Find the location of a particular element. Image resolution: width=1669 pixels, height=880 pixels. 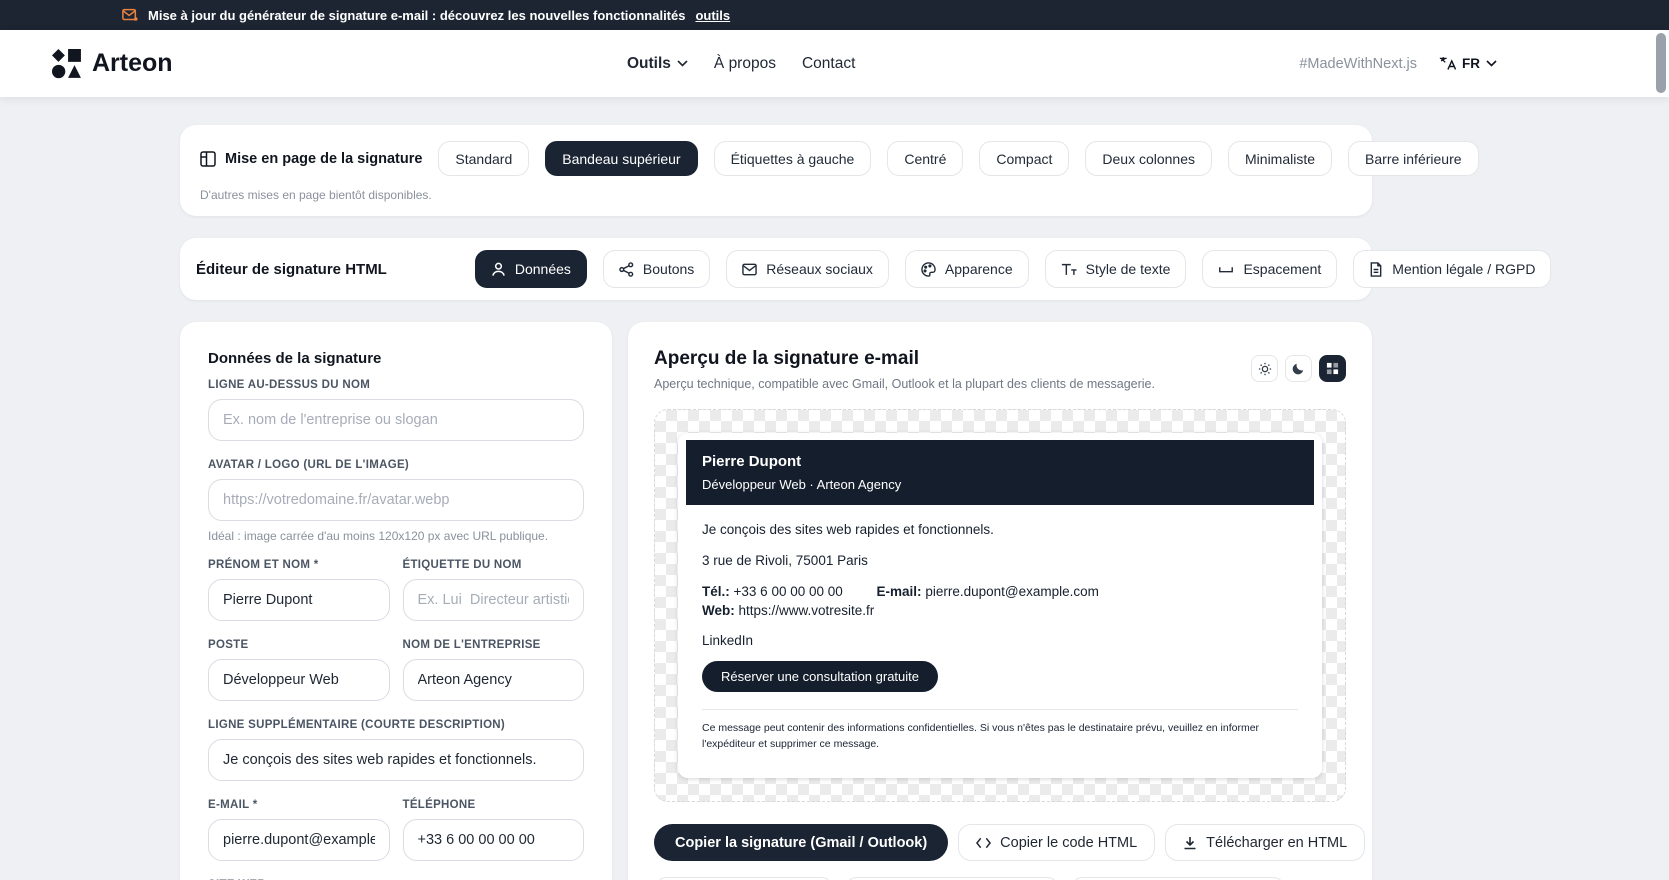

copy-html-button: Copier le code HTML is located at coordinates (1057, 843).